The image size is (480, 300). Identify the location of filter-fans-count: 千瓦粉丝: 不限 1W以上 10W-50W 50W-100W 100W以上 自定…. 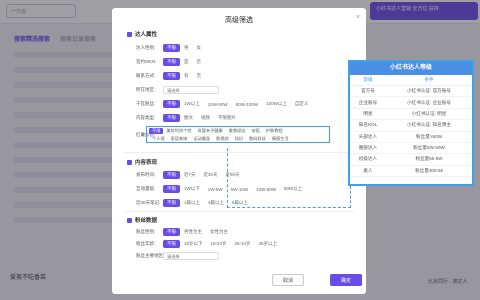
(224, 104).